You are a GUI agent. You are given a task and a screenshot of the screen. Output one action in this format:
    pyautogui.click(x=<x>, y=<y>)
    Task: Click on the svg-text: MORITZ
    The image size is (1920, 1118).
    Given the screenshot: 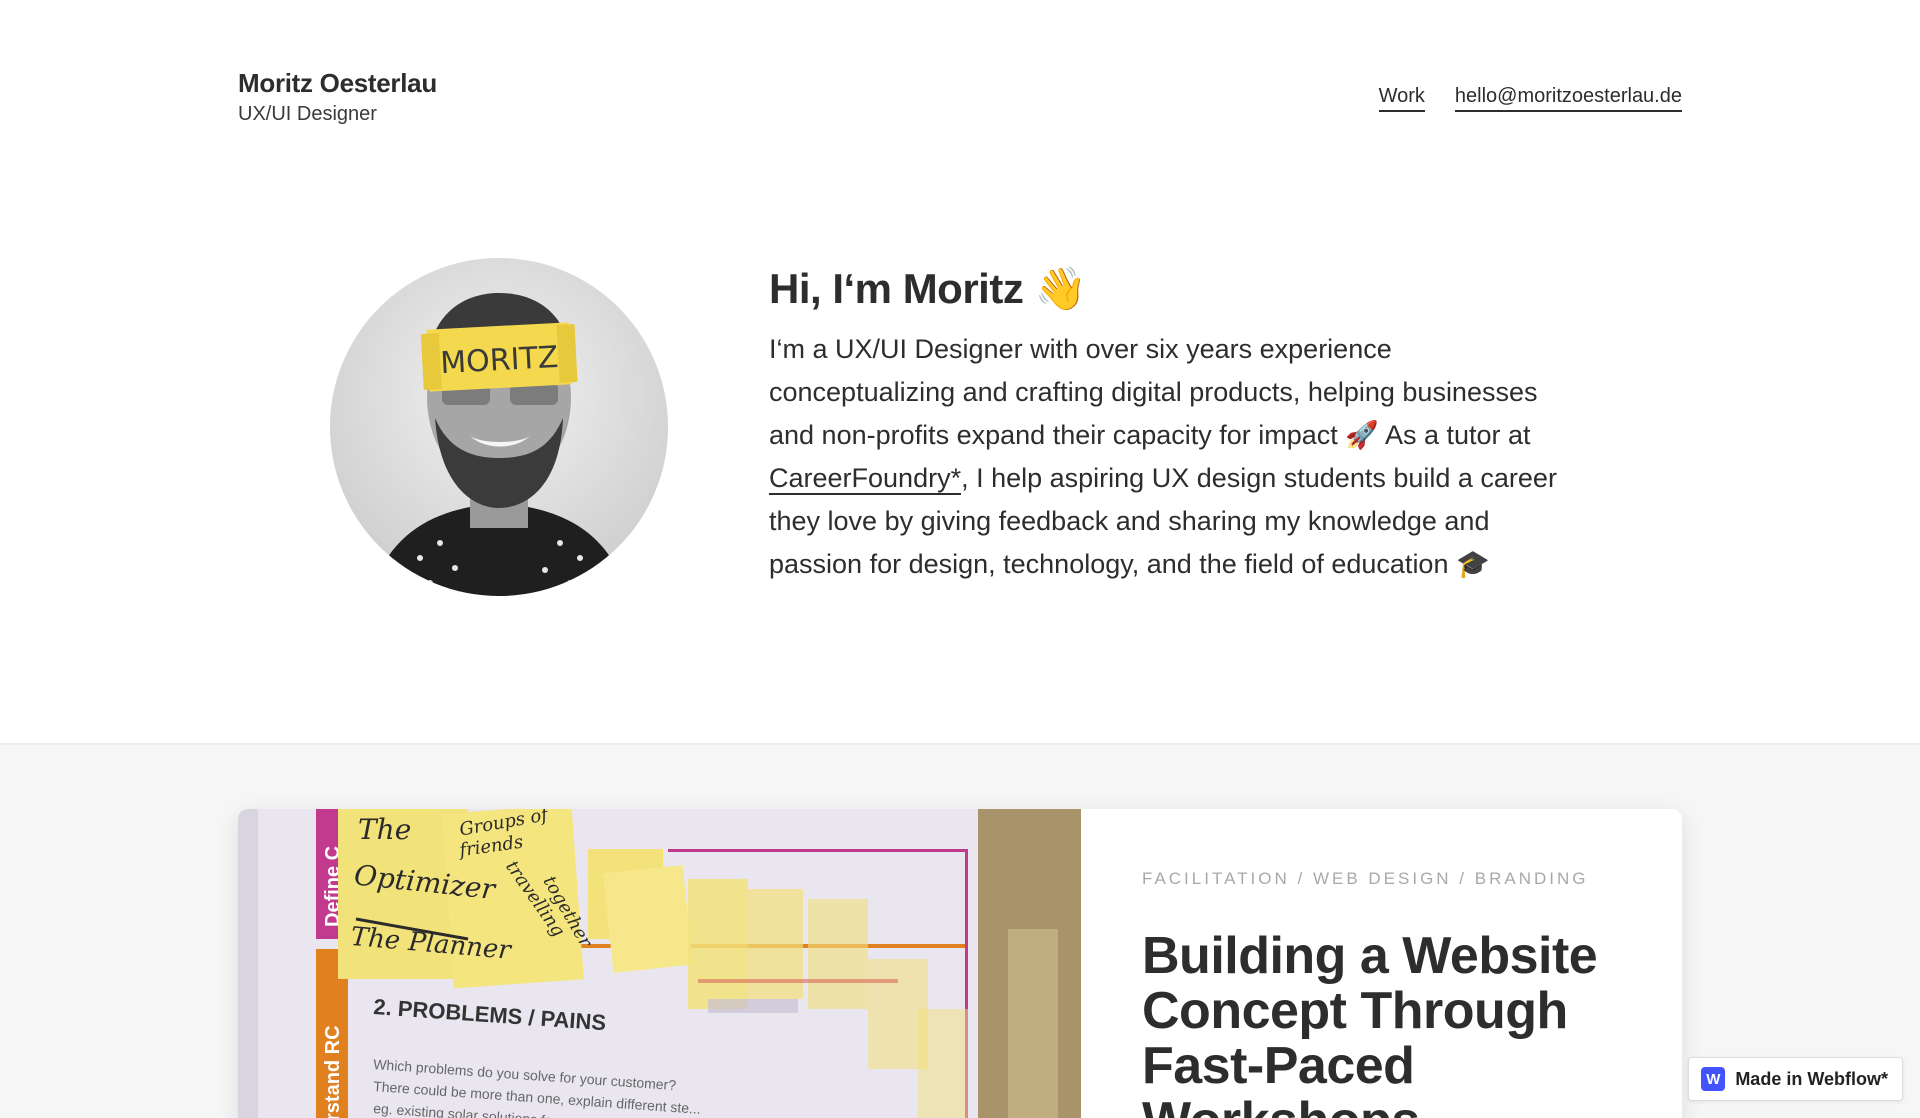 What is the action you would take?
    pyautogui.click(x=499, y=360)
    